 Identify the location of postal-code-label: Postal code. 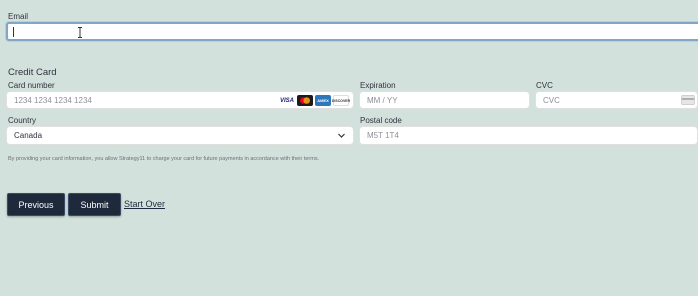
(381, 120).